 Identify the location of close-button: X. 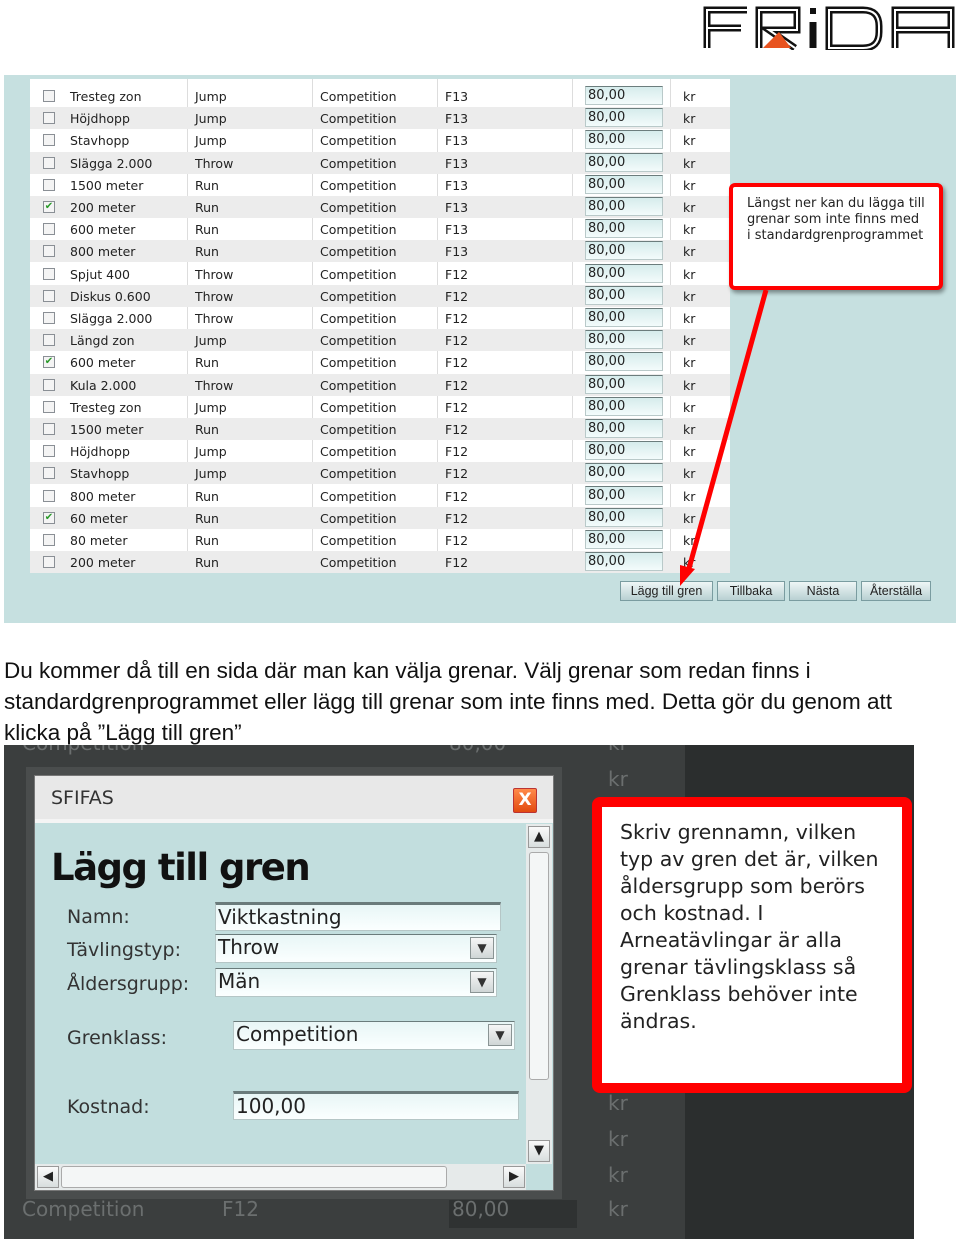
(525, 800).